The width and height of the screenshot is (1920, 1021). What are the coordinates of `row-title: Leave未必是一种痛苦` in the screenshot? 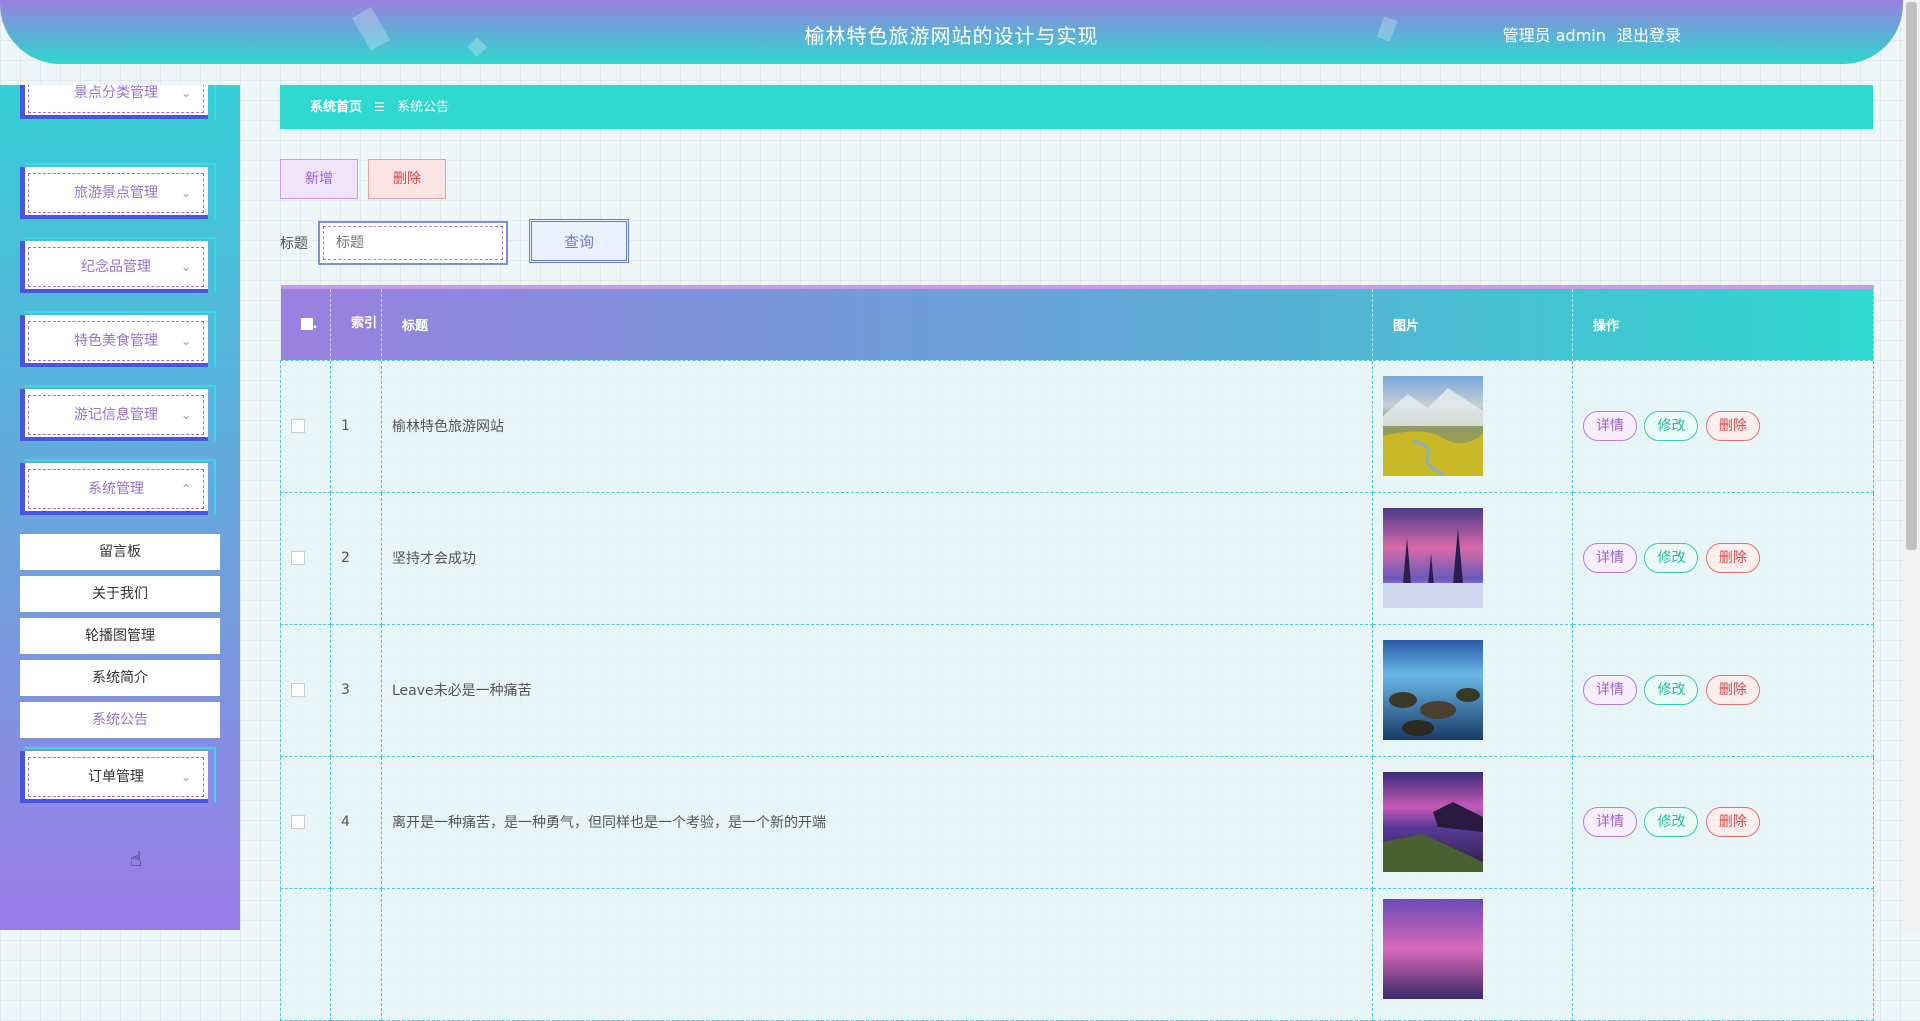 It's located at (877, 690).